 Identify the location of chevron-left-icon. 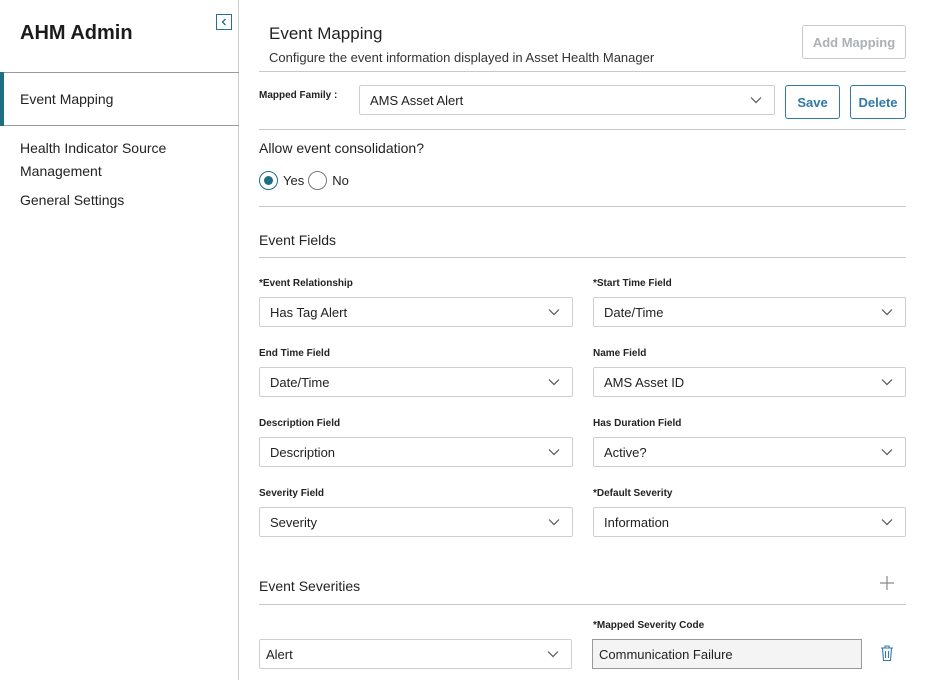
(223, 22).